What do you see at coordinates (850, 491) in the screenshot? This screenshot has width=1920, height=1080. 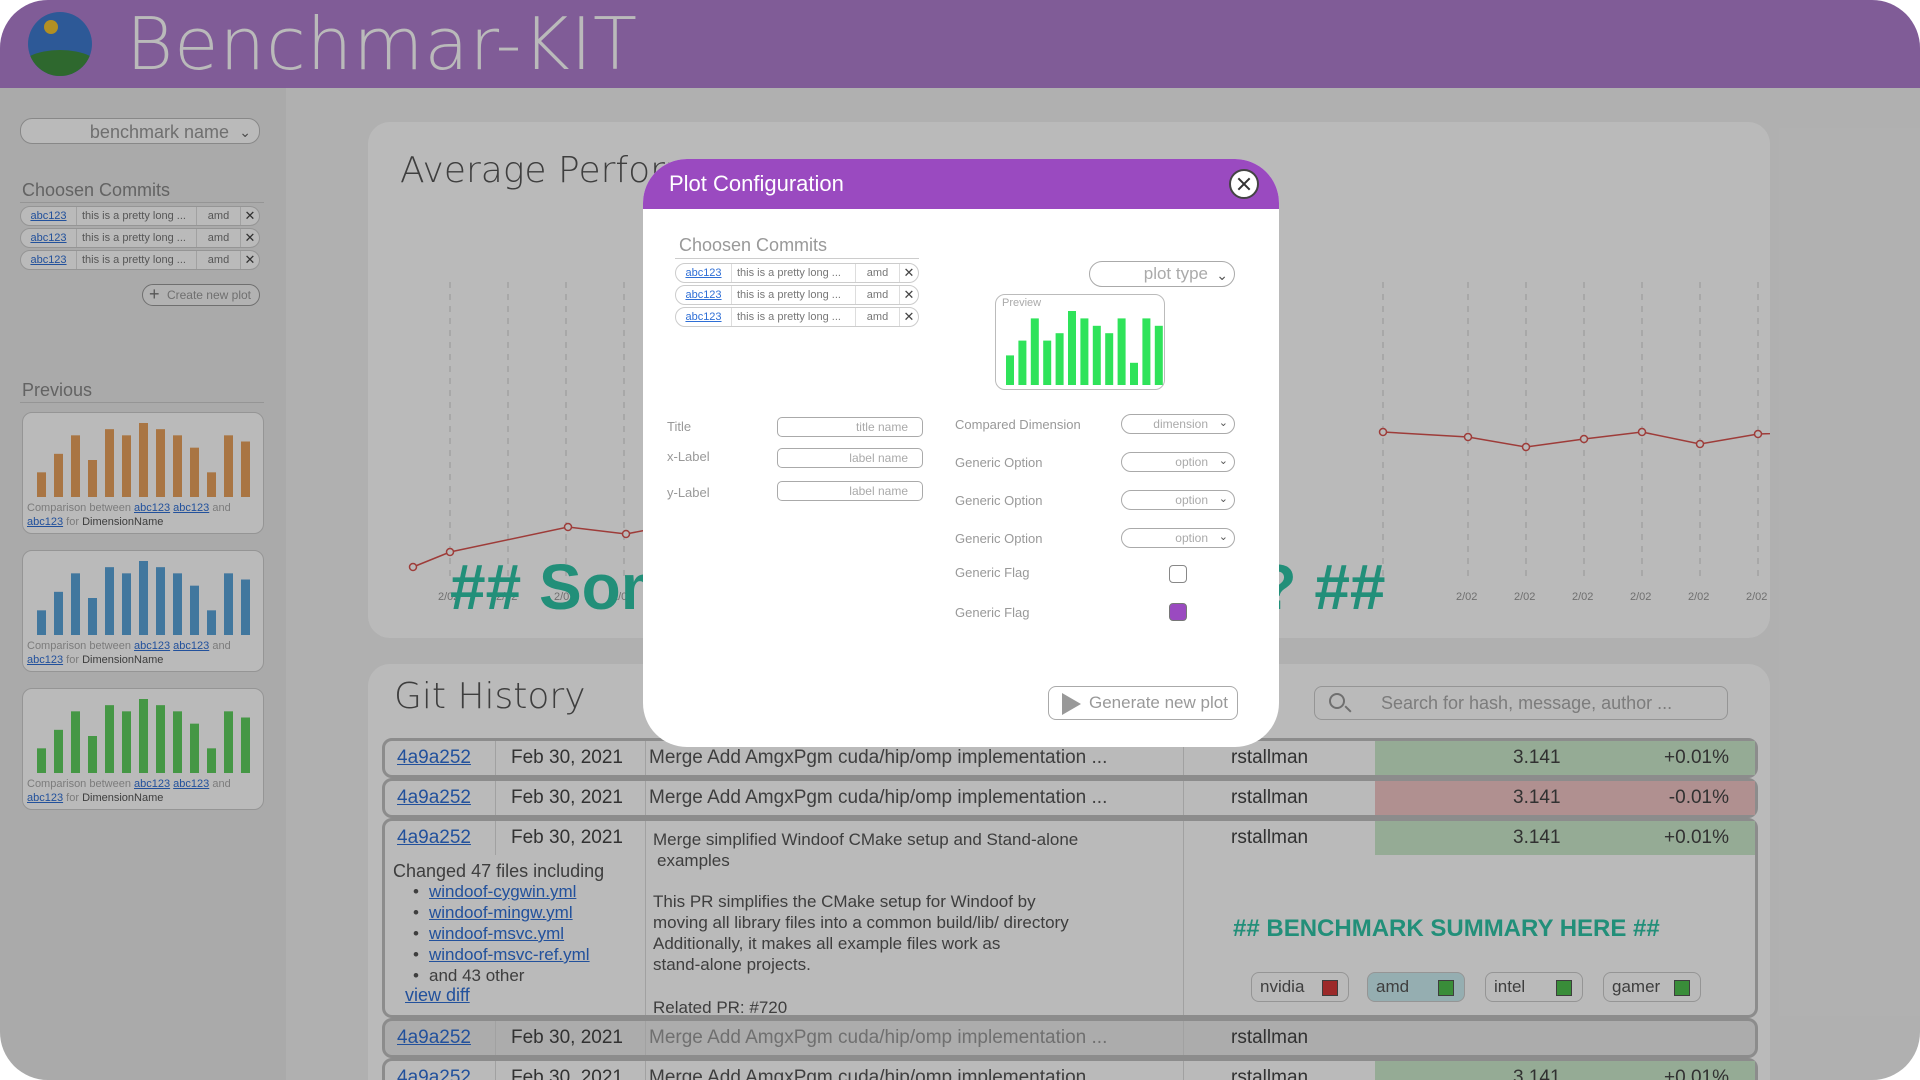 I see `y-label-input: label name` at bounding box center [850, 491].